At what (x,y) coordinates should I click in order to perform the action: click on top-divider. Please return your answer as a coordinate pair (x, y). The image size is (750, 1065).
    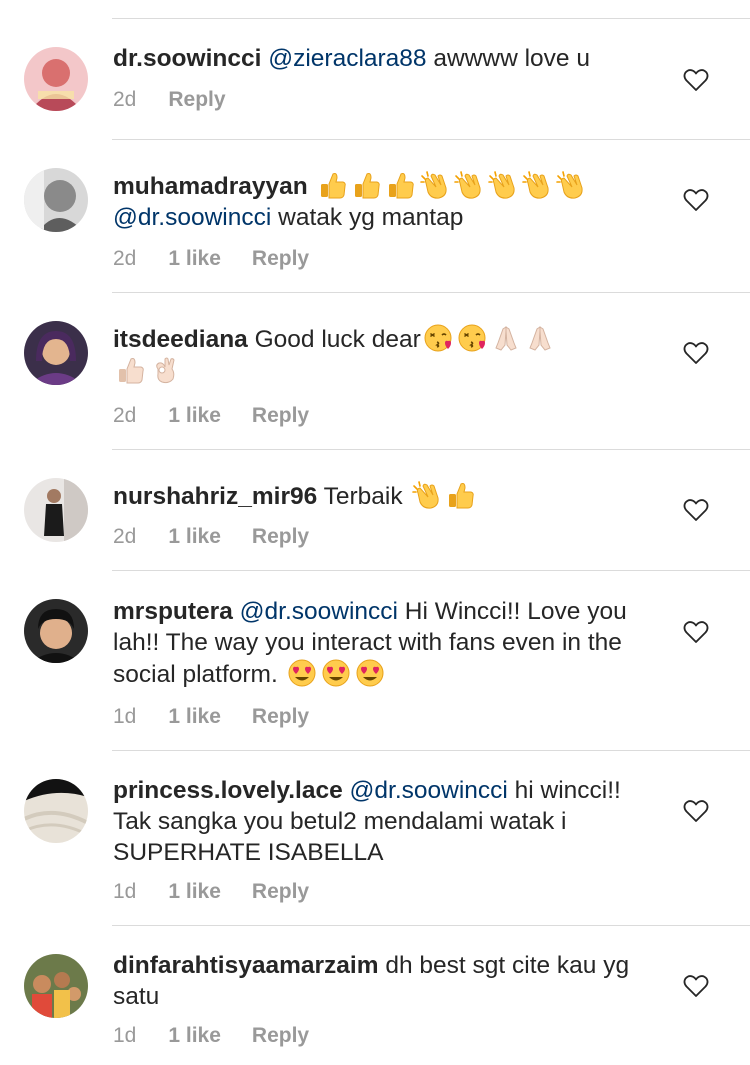
    Looking at the image, I should click on (431, 18).